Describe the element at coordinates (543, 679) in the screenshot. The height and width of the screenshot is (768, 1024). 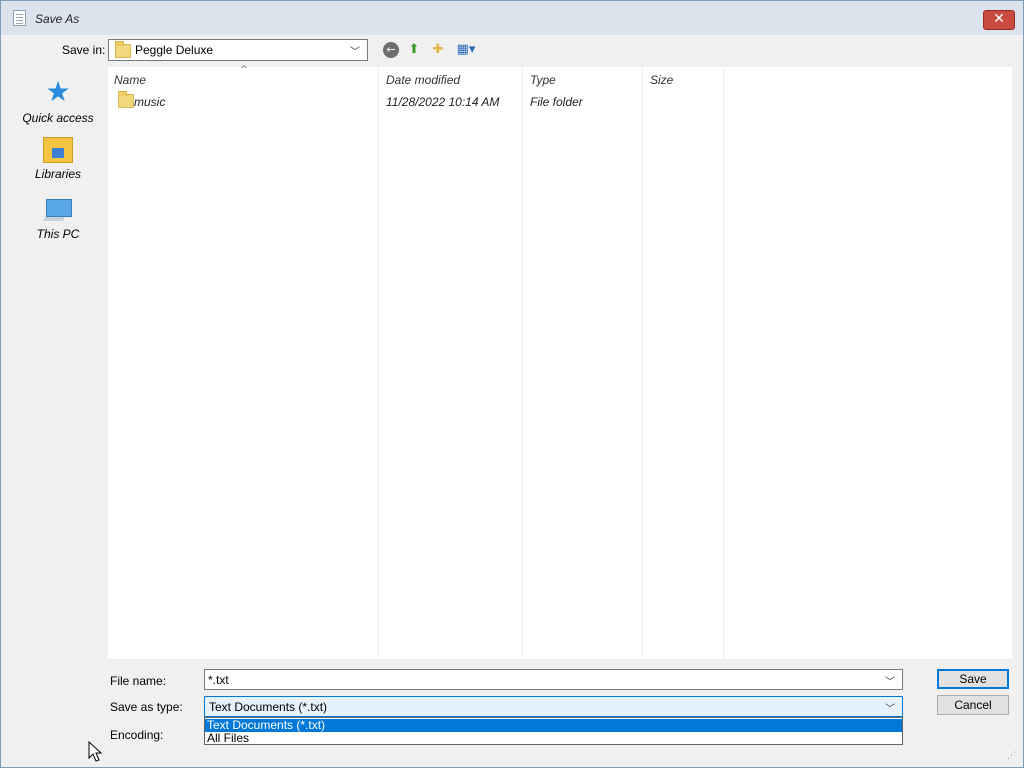
I see `file-name-input` at that location.